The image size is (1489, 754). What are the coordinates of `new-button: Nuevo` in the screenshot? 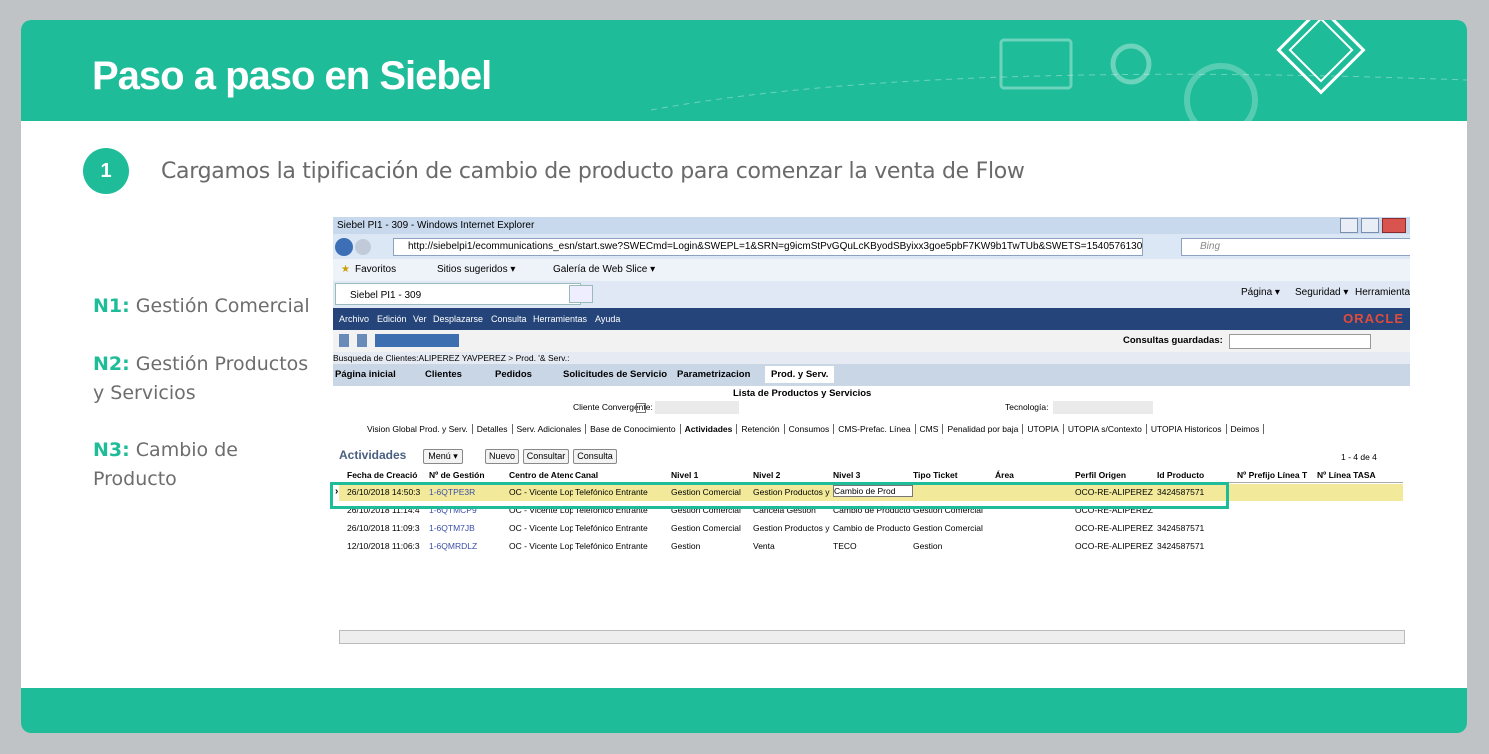 It's located at (502, 456).